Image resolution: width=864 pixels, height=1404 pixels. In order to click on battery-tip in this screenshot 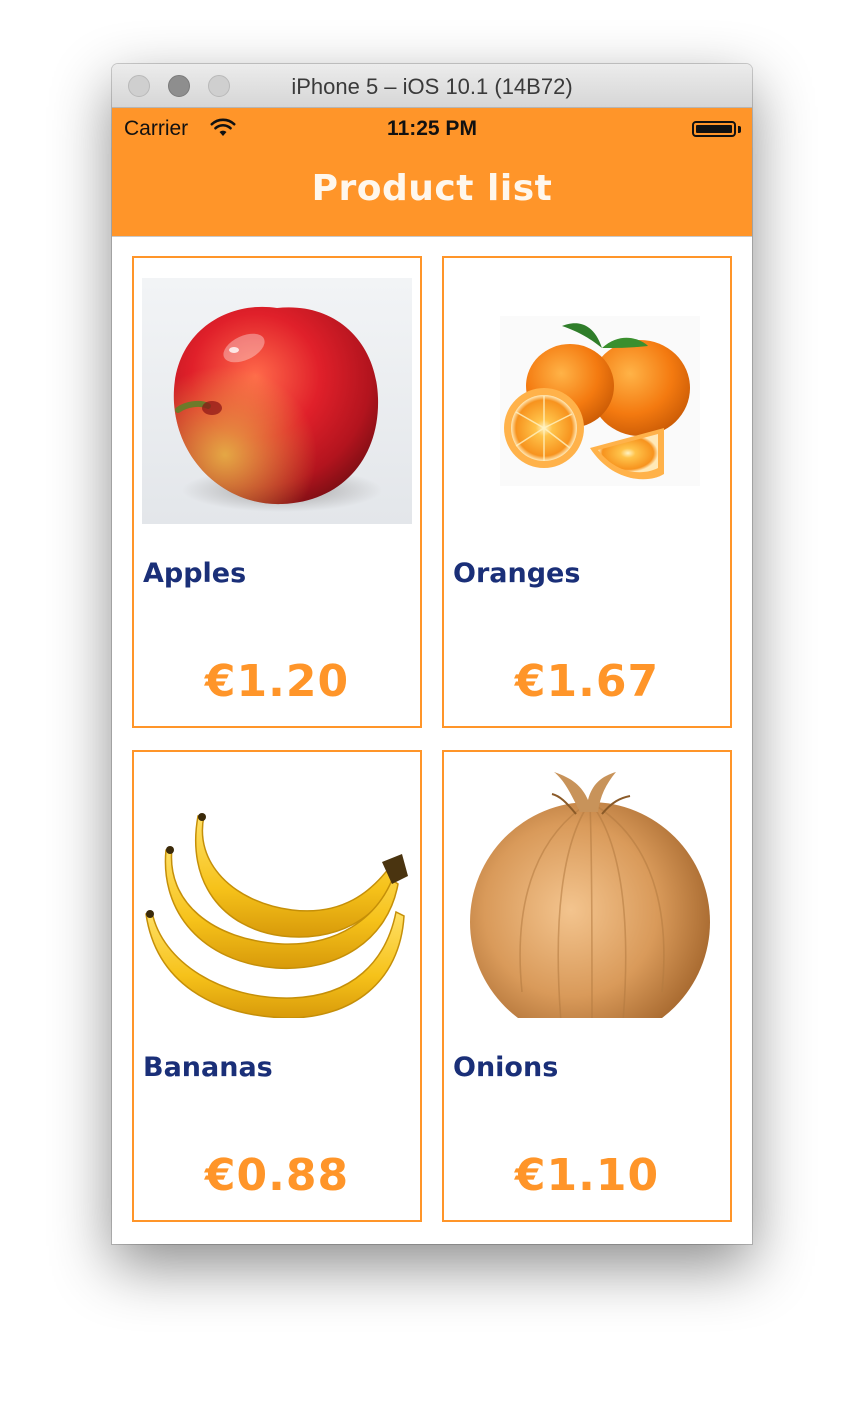, I will do `click(739, 129)`.